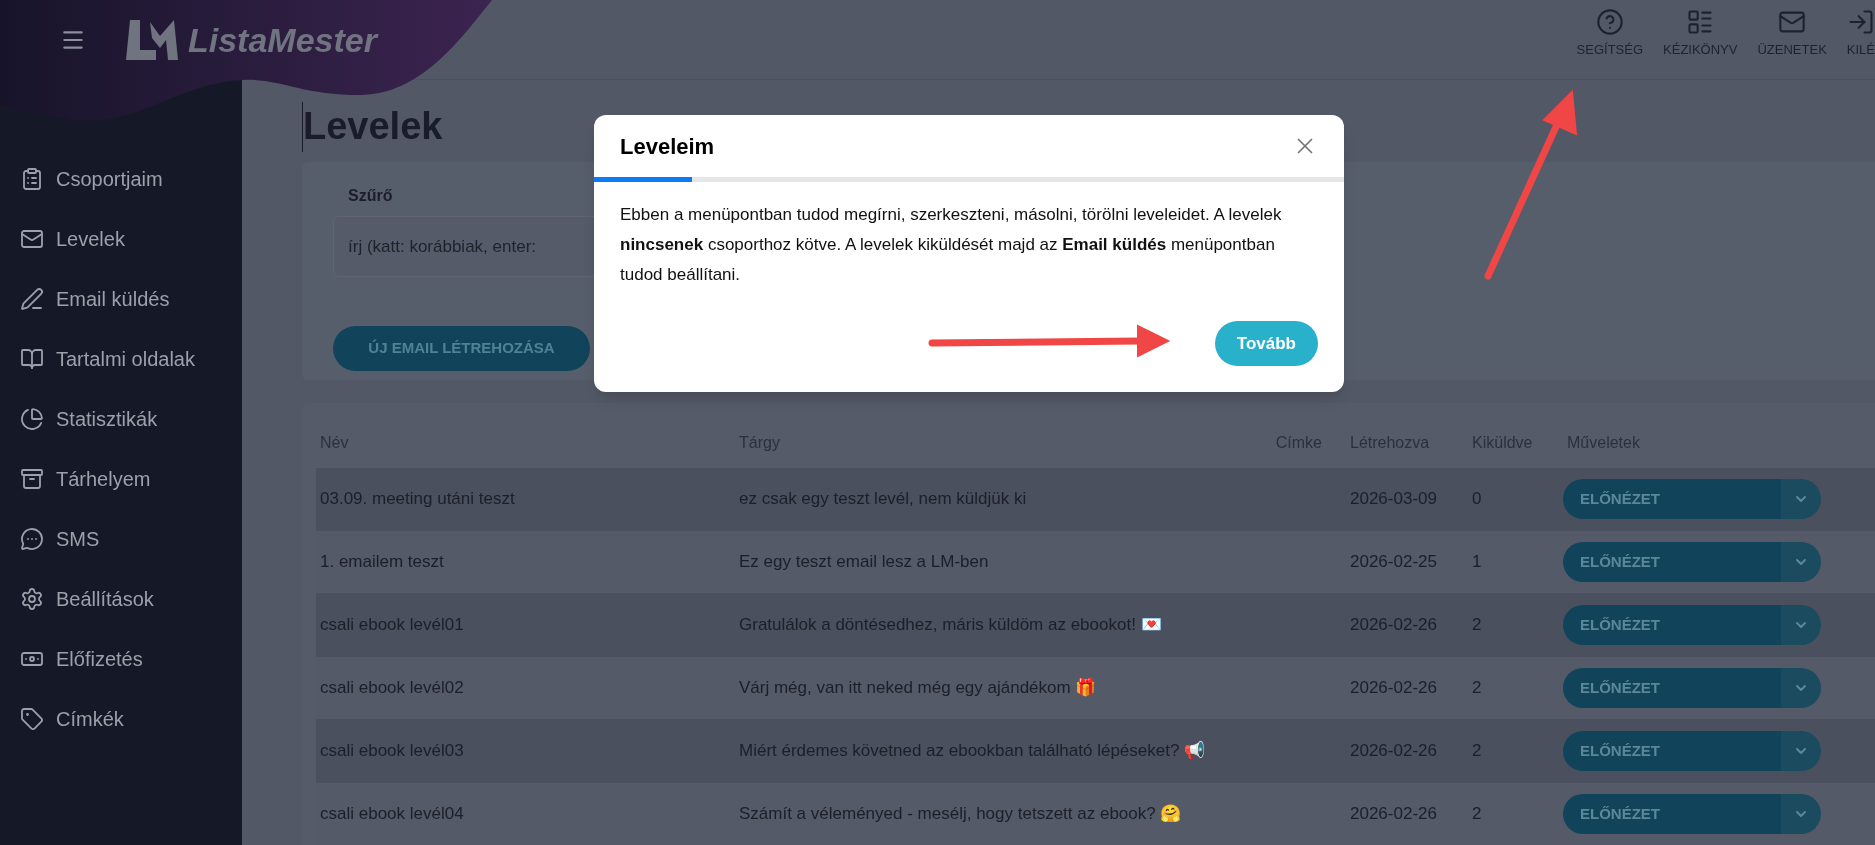 The width and height of the screenshot is (1875, 845). I want to click on create-email-button: ÚJ EMAIL LÉTREHOZÁSA, so click(461, 348).